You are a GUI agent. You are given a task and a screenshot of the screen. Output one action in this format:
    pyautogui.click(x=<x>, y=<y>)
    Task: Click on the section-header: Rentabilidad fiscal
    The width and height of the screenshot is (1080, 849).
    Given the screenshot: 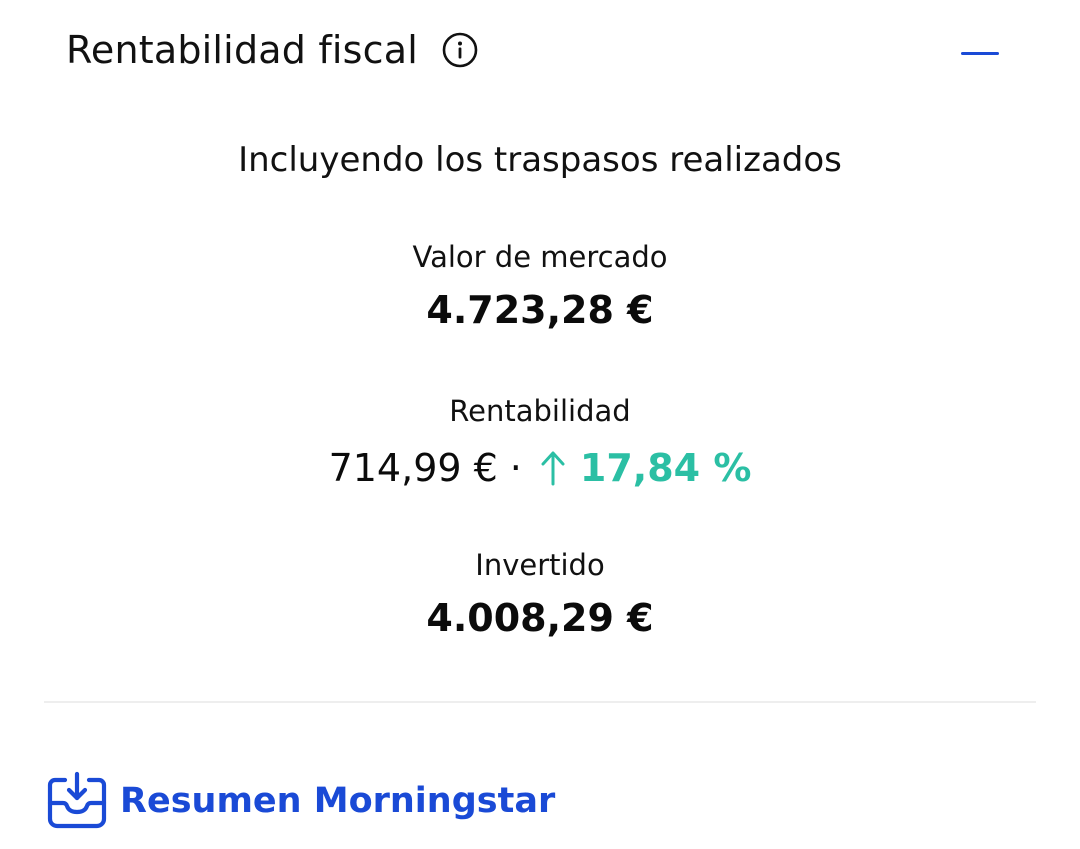 What is the action you would take?
    pyautogui.click(x=272, y=50)
    